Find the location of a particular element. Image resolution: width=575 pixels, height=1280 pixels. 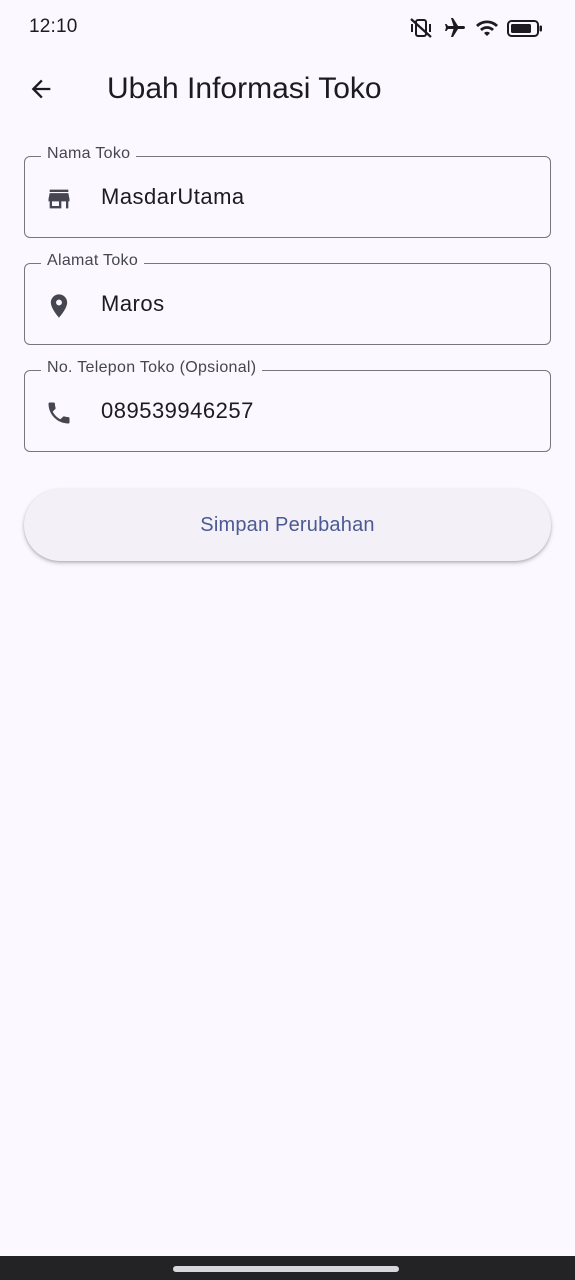

app-bar: Ubah Informasi Toko is located at coordinates (287, 91).